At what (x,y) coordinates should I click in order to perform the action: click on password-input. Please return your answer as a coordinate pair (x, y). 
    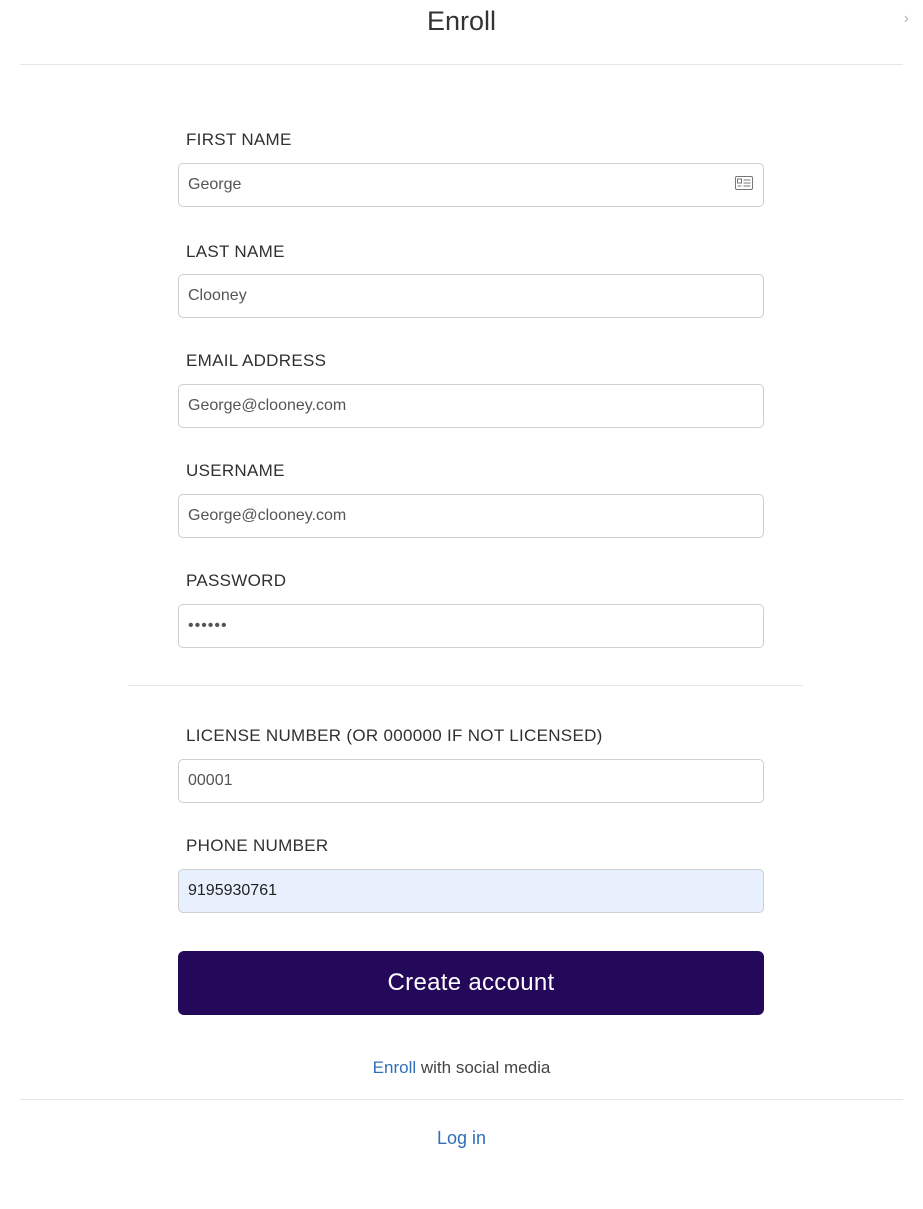
    Looking at the image, I should click on (458, 626).